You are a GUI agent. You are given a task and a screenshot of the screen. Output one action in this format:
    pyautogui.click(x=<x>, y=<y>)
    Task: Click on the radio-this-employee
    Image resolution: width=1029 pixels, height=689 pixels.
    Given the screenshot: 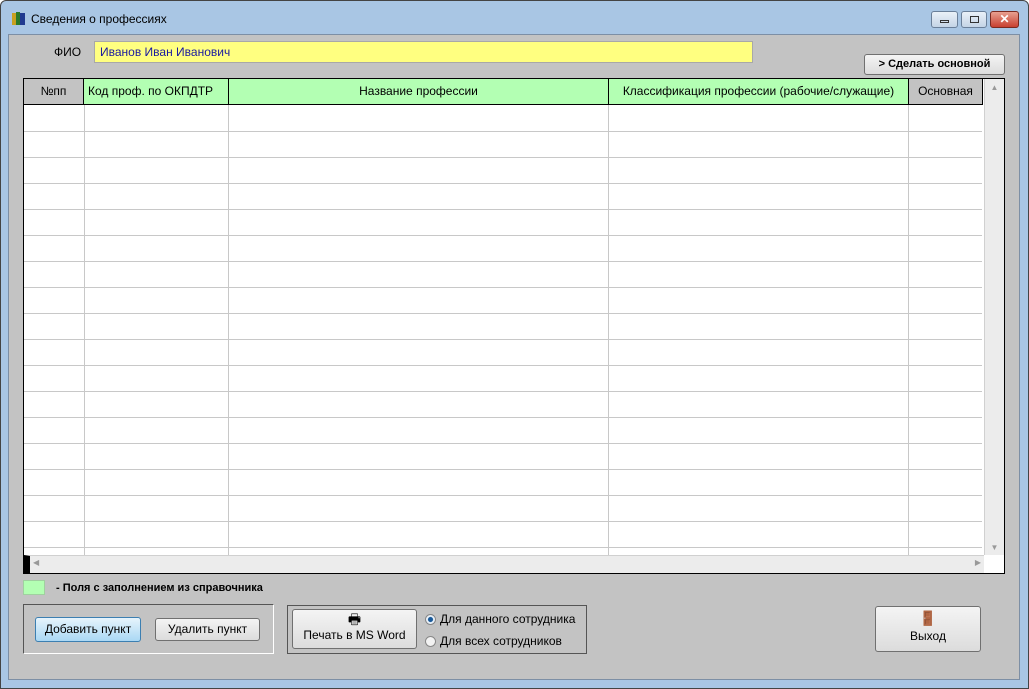 What is the action you would take?
    pyautogui.click(x=430, y=619)
    